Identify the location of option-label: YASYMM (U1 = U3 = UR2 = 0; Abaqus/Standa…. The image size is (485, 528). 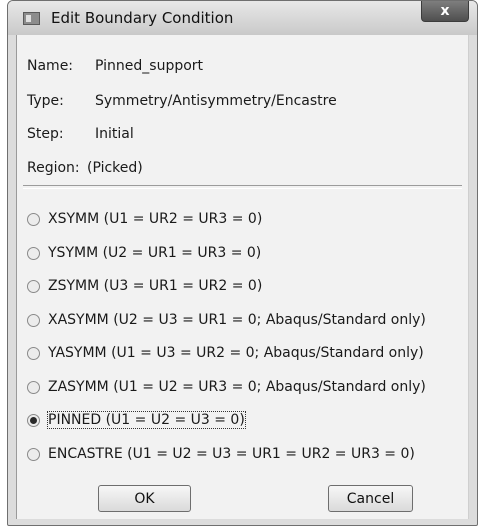
(236, 353).